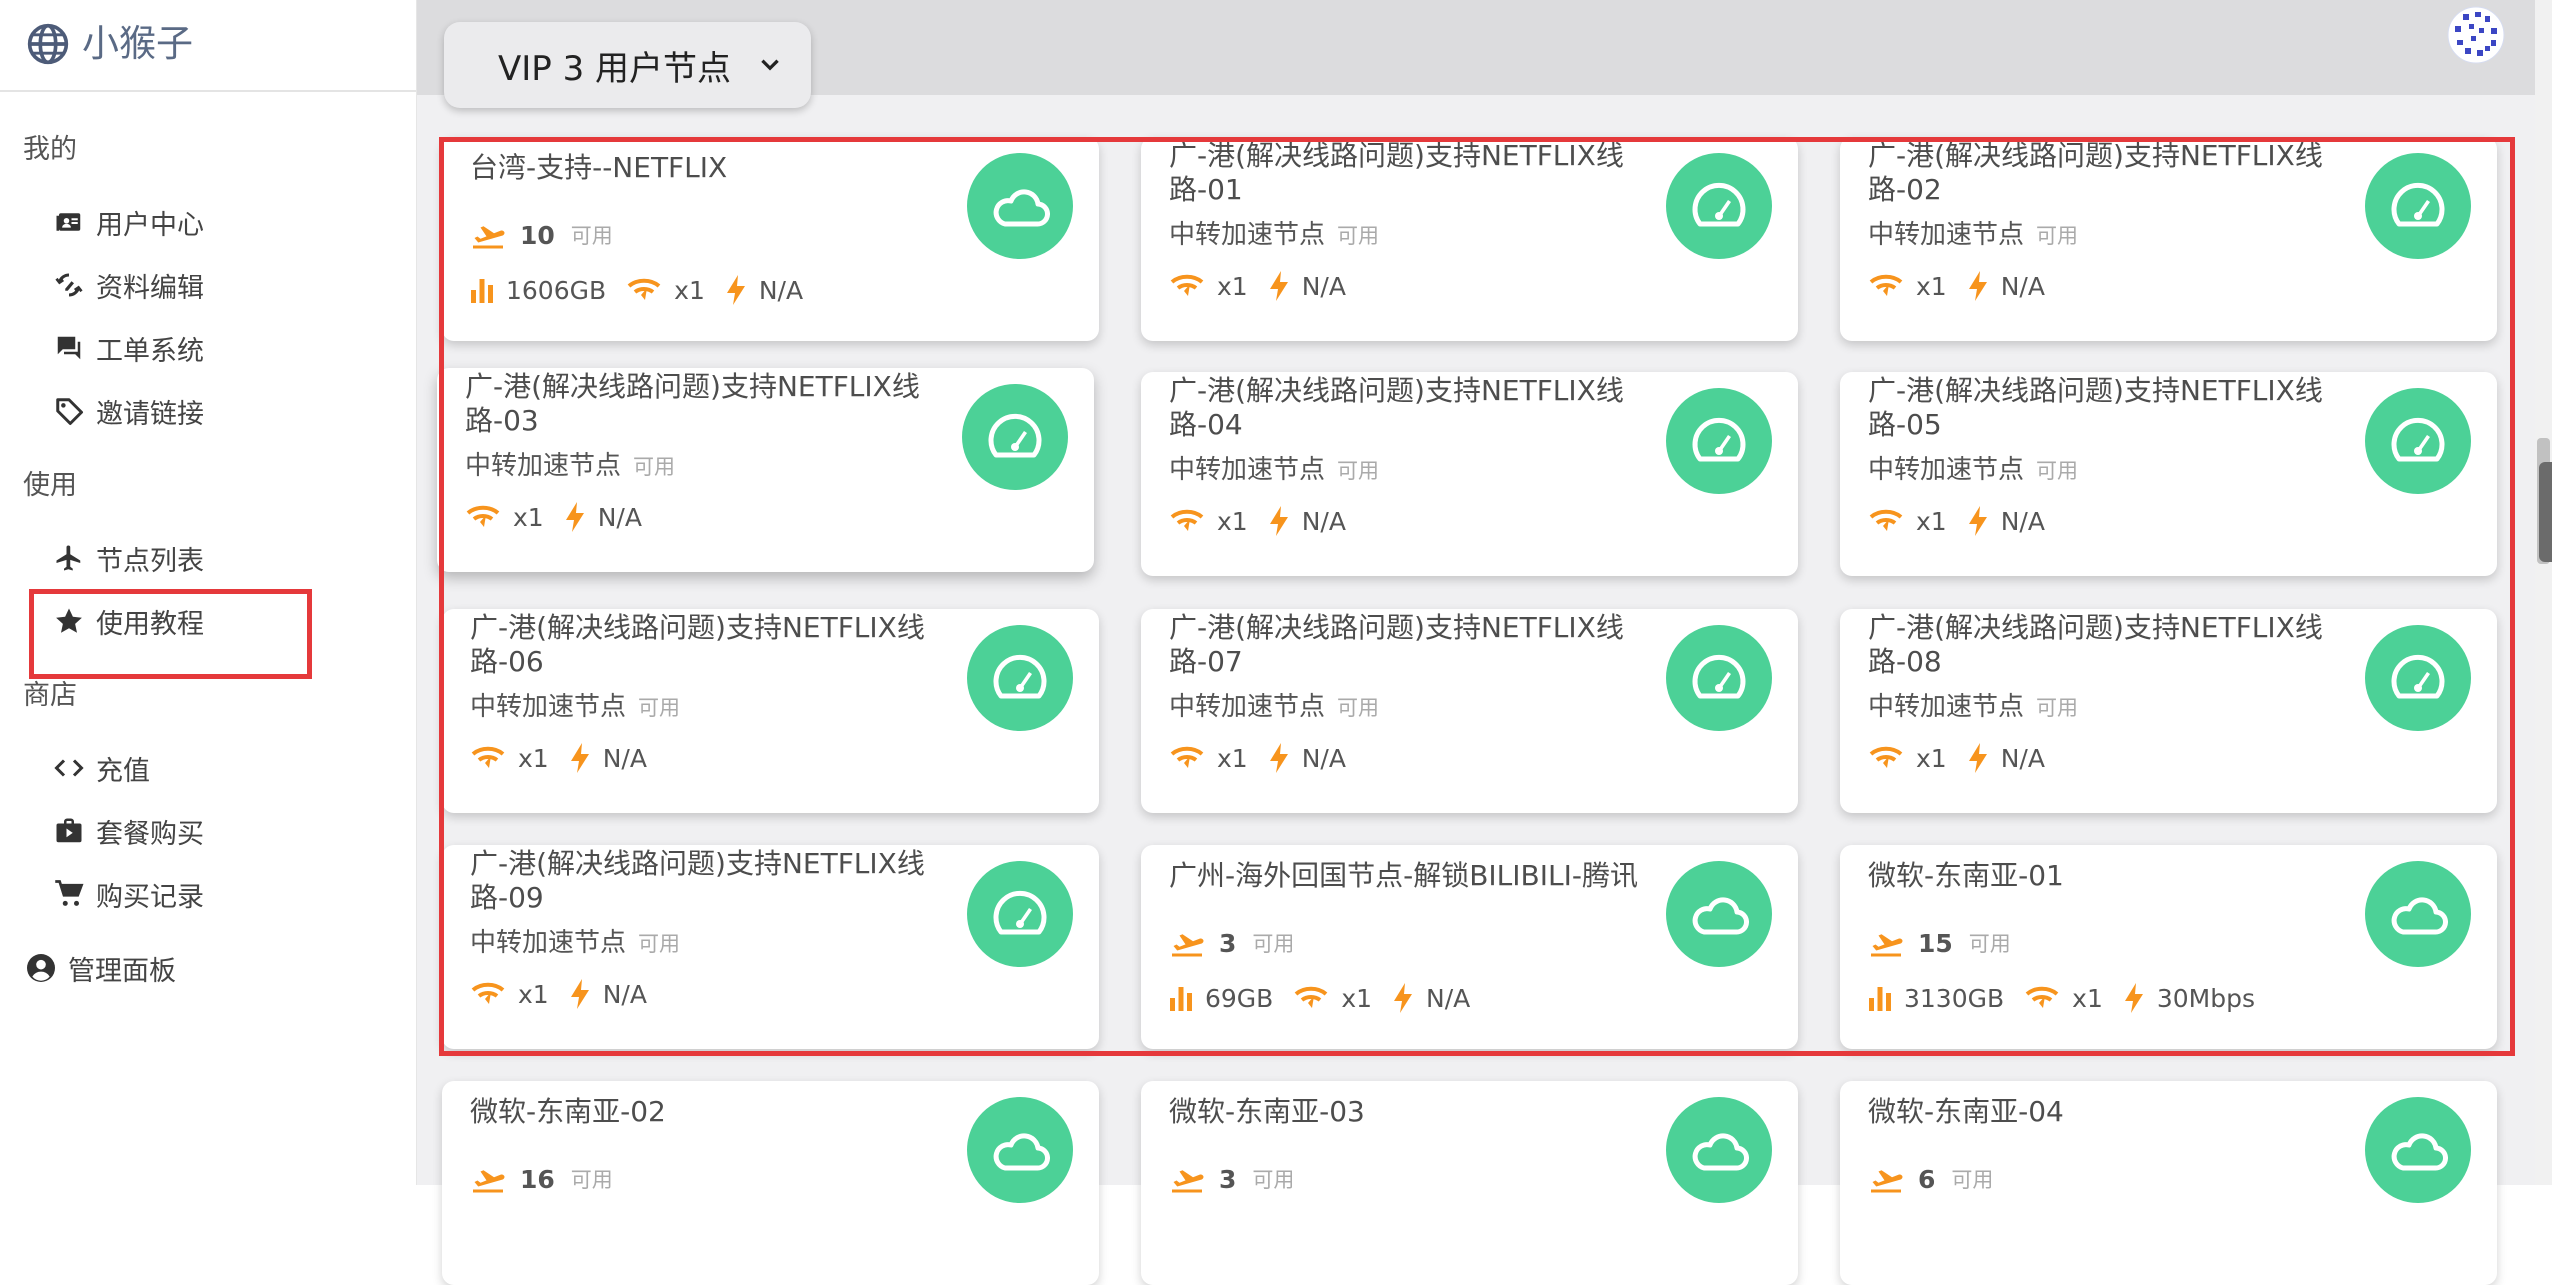  Describe the element at coordinates (2168, 474) in the screenshot. I see `node-card: 广-港(解决线路问题)支持NETFLIX线路-05 中转加速节点 可用 x1 N/A` at that location.